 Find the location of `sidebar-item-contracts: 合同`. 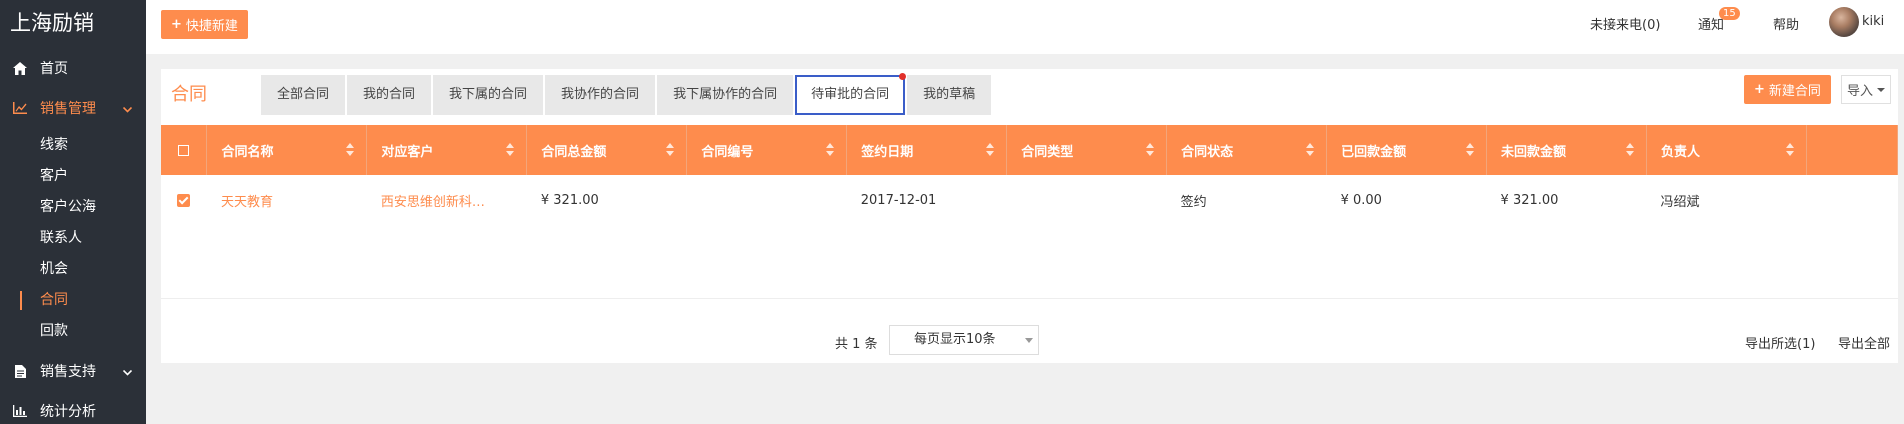

sidebar-item-contracts: 合同 is located at coordinates (73, 300).